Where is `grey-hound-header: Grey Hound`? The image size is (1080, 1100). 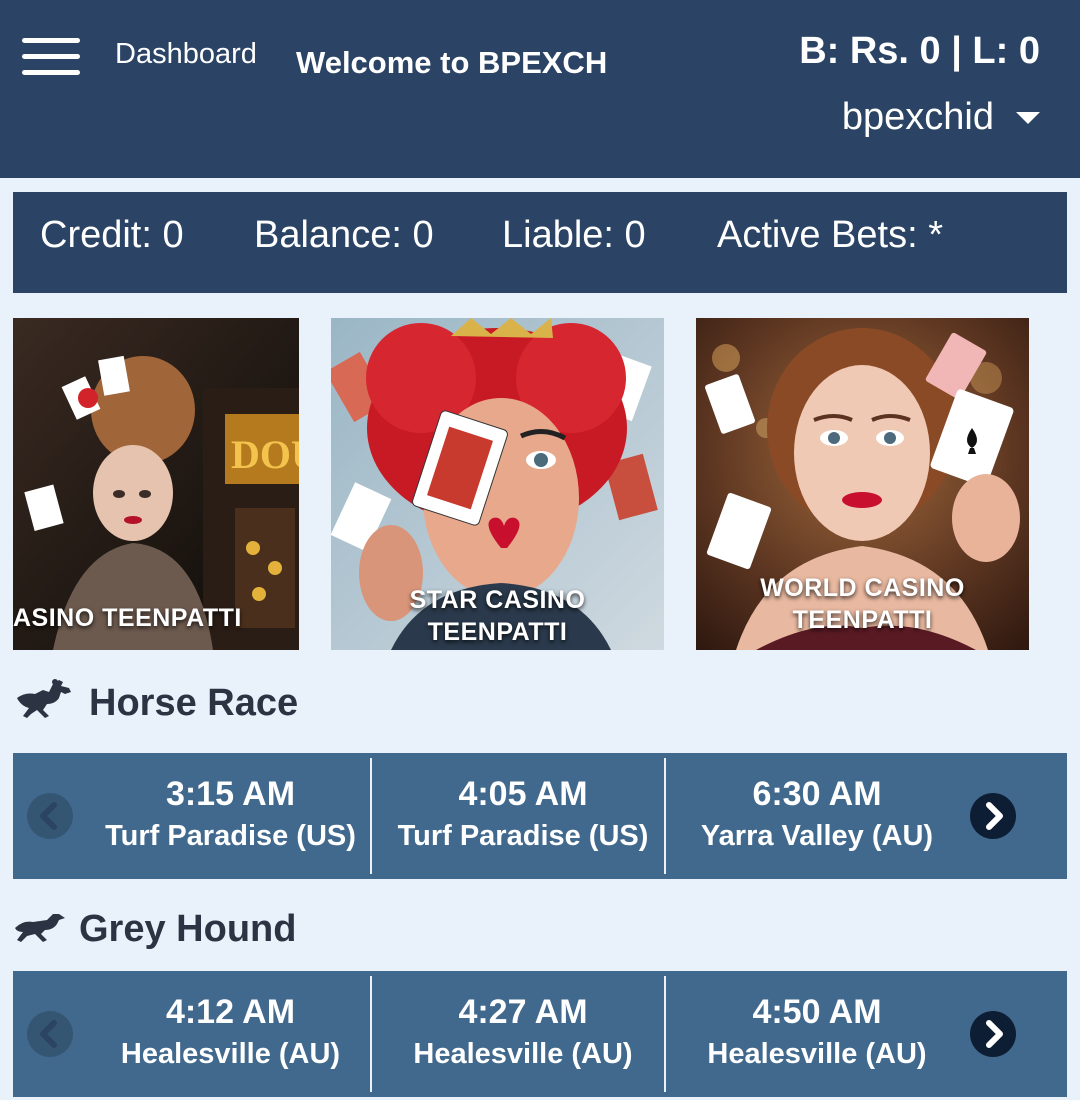
grey-hound-header: Grey Hound is located at coordinates (154, 925).